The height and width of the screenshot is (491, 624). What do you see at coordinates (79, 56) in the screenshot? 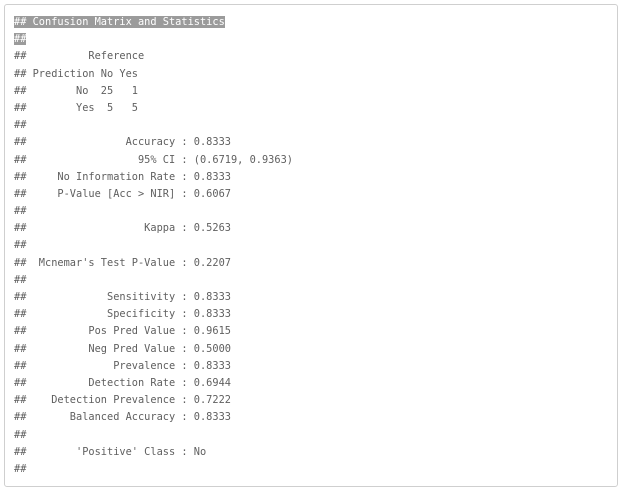
I see `output-line-reference-header: ## Reference` at bounding box center [79, 56].